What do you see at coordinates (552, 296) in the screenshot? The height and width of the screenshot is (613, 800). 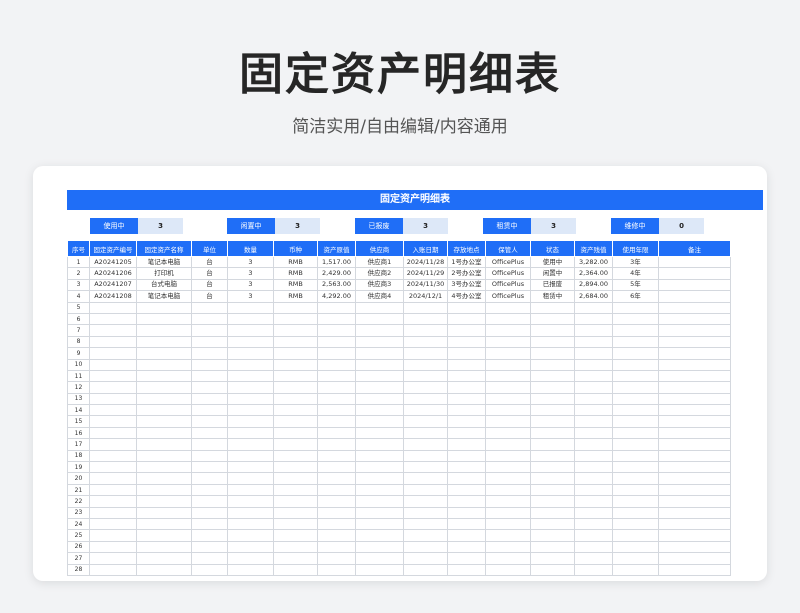 I see `table-cell: 租赁中` at bounding box center [552, 296].